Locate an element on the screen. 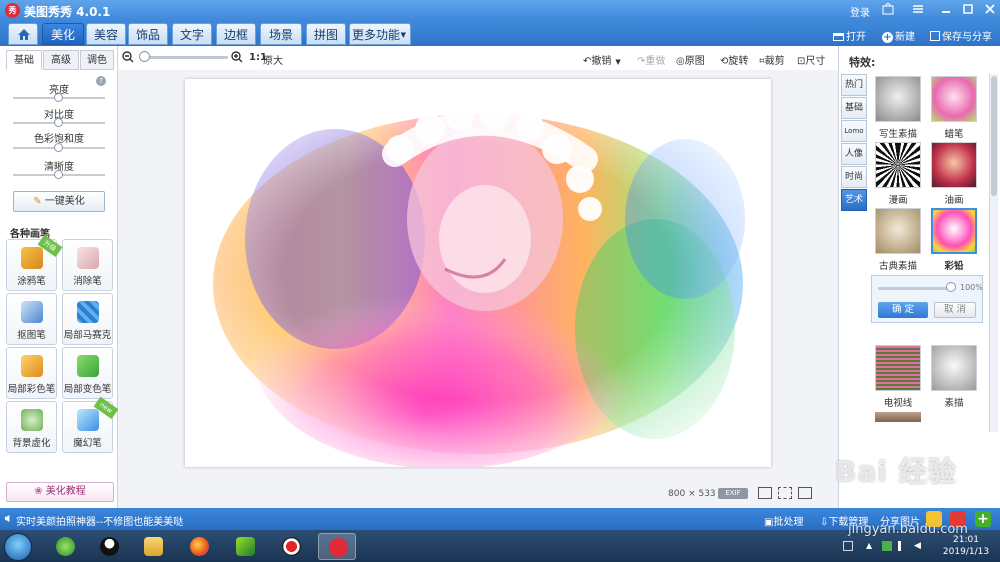 Image resolution: width=1000 pixels, height=562 pixels. save-share-button: 保存与分享 is located at coordinates (961, 35).